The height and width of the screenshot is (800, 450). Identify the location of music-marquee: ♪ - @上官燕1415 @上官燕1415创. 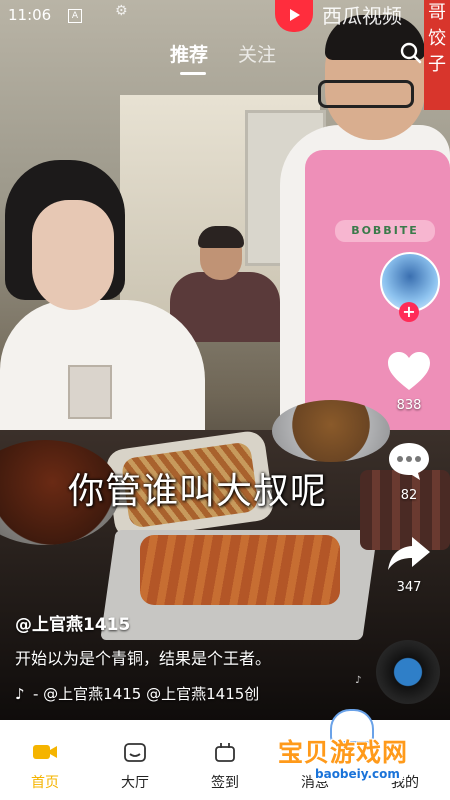
(165, 693).